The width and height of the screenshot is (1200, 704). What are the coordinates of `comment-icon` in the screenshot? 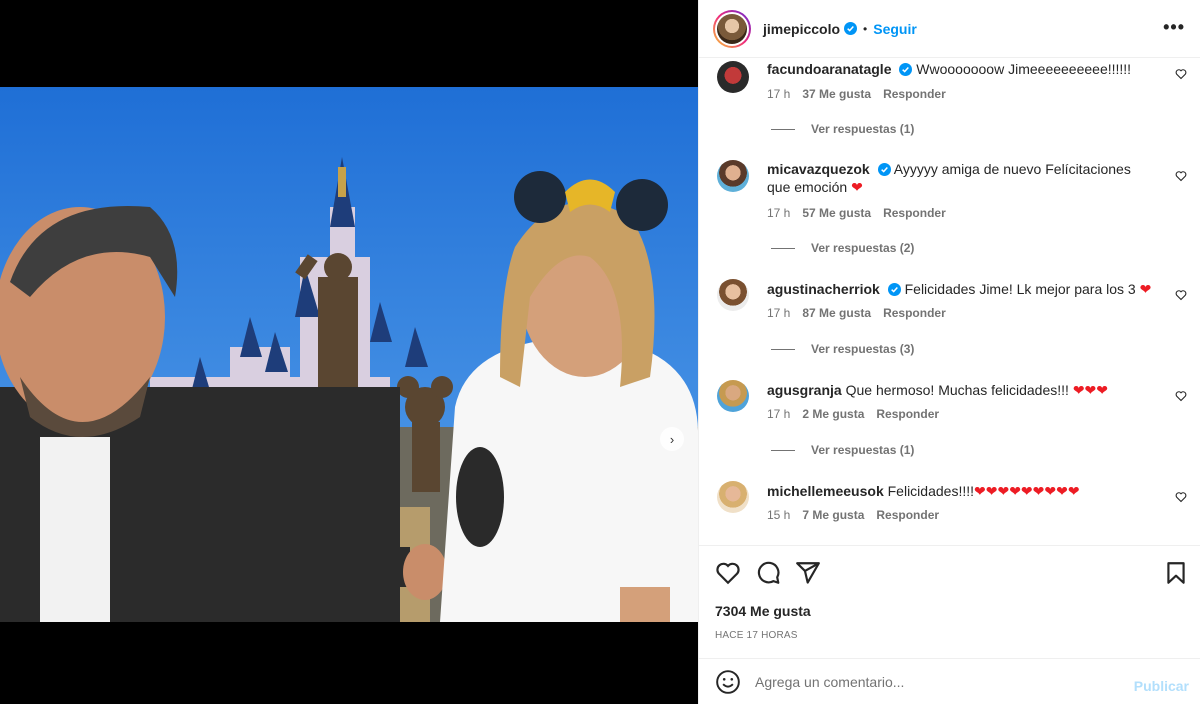 It's located at (768, 573).